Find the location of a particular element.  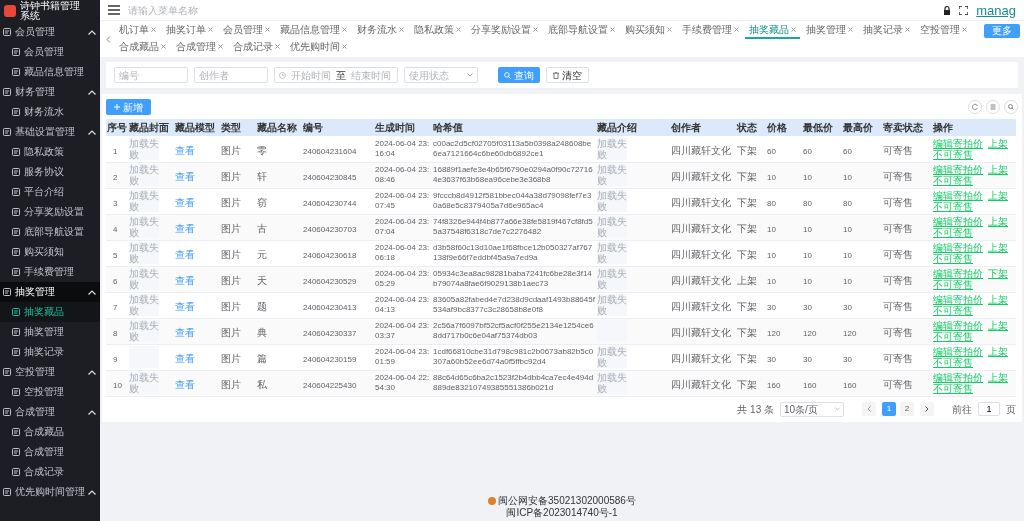

menu-item: 合成管理 is located at coordinates (50, 452).